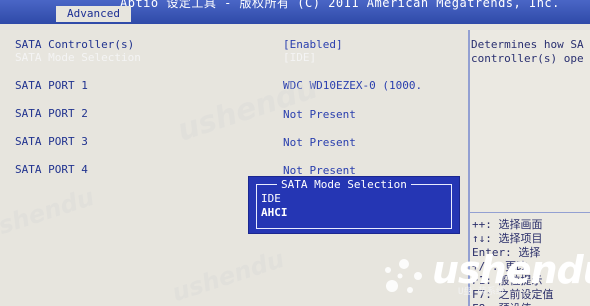  I want to click on setting-label-sata-mode: SATA Mode Selection, so click(78, 57).